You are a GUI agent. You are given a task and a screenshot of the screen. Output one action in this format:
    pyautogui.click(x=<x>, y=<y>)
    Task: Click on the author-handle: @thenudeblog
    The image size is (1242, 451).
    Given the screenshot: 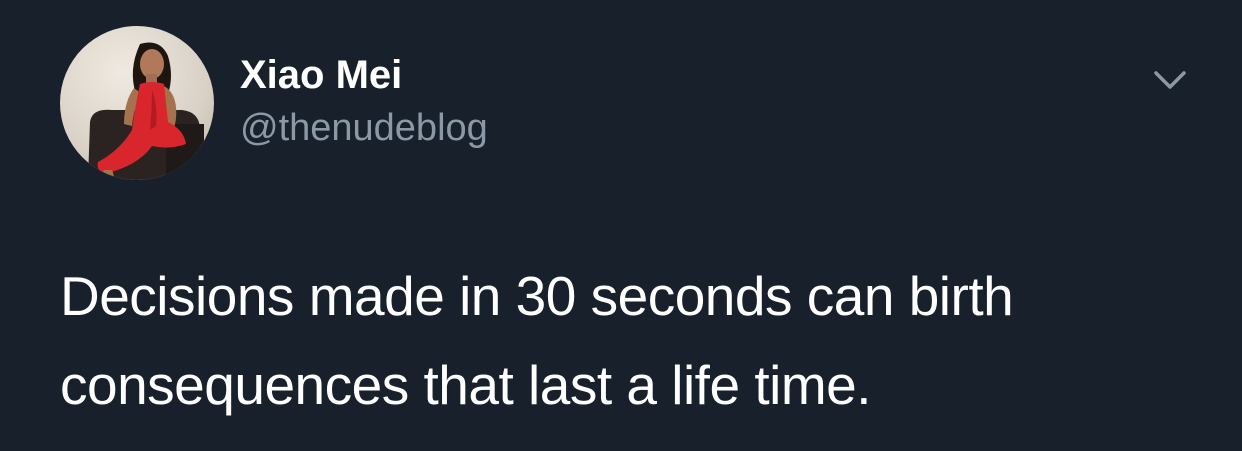 What is the action you would take?
    pyautogui.click(x=364, y=128)
    